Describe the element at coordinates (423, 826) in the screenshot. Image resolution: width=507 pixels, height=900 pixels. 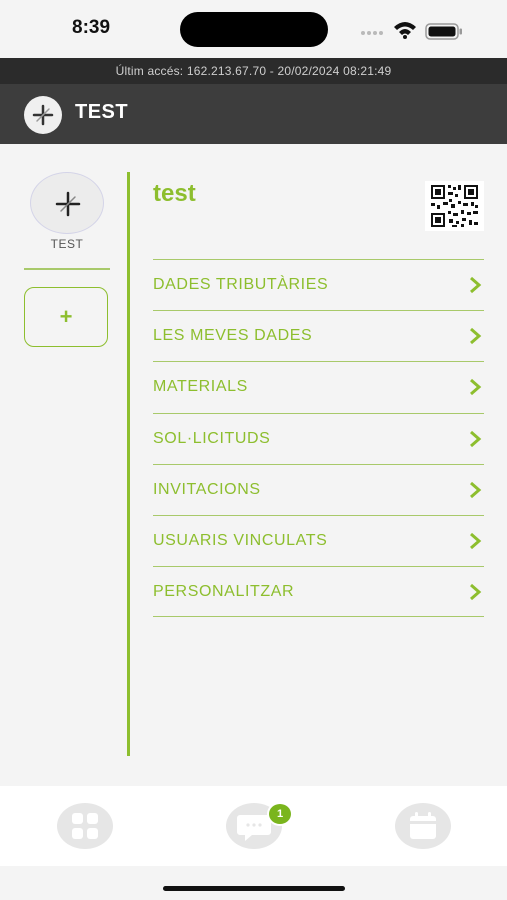
I see `calendar-icon` at that location.